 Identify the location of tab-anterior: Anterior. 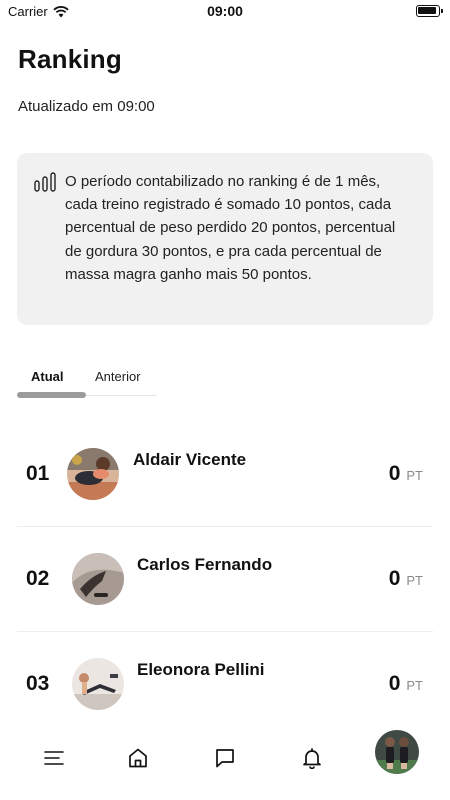
(118, 376).